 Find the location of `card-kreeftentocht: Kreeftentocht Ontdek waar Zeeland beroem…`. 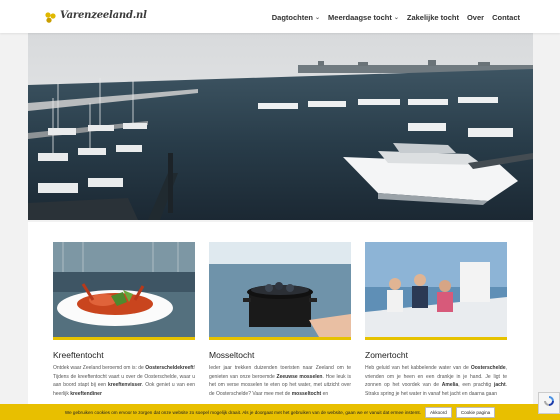

card-kreeftentocht: Kreeftentocht Ontdek waar Zeeland beroem… is located at coordinates (124, 320).